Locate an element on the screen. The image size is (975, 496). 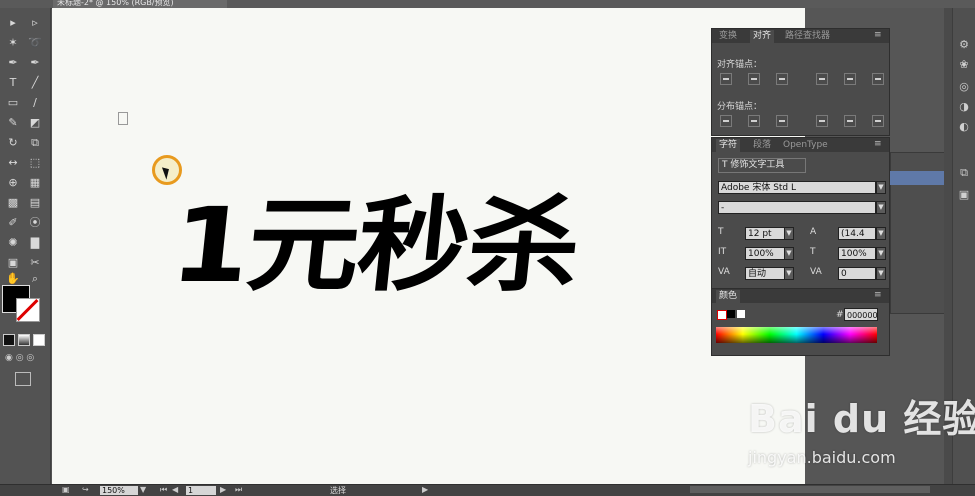
tracking-dropdown: ▼ is located at coordinates (881, 273).